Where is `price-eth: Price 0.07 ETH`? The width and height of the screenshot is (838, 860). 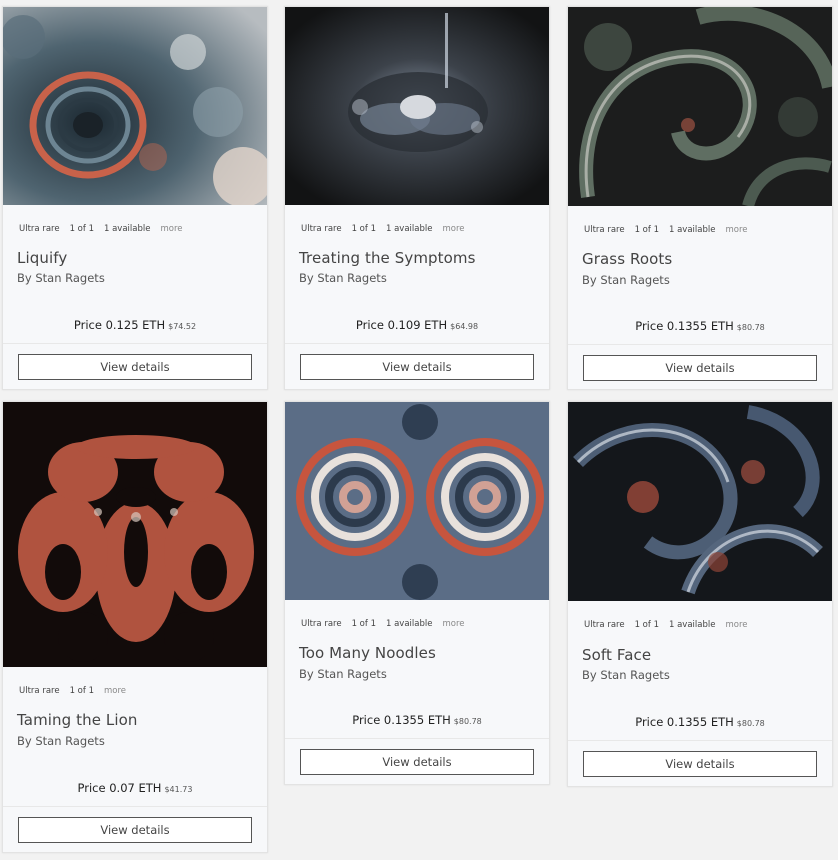
price-eth: Price 0.07 ETH is located at coordinates (119, 788).